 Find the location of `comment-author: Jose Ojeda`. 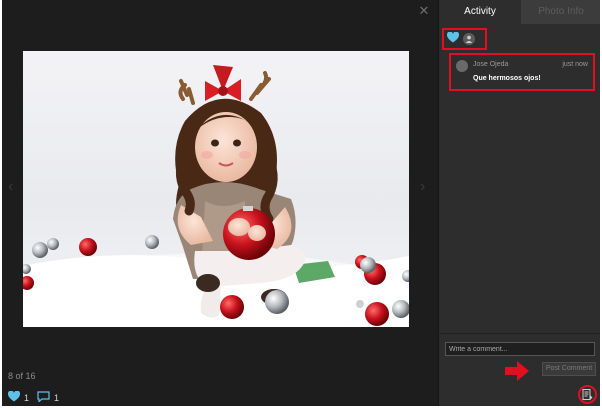

comment-author: Jose Ojeda is located at coordinates (490, 64).